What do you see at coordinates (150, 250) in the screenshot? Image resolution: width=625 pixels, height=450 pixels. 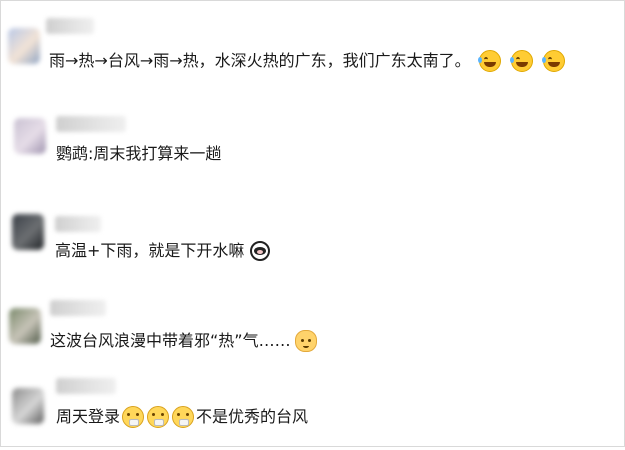 I see `comment-body: 高温+下雨，就是下开水嘛` at bounding box center [150, 250].